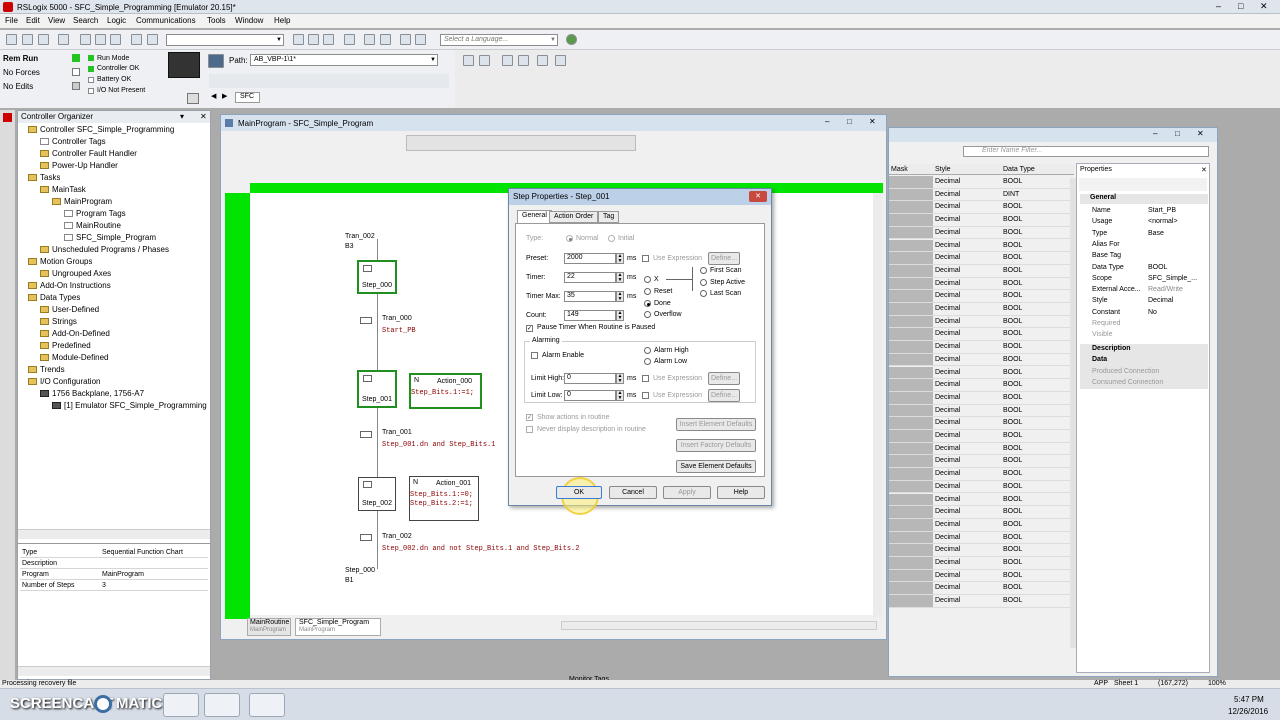  What do you see at coordinates (569, 238) in the screenshot?
I see `type-normal-radio` at bounding box center [569, 238].